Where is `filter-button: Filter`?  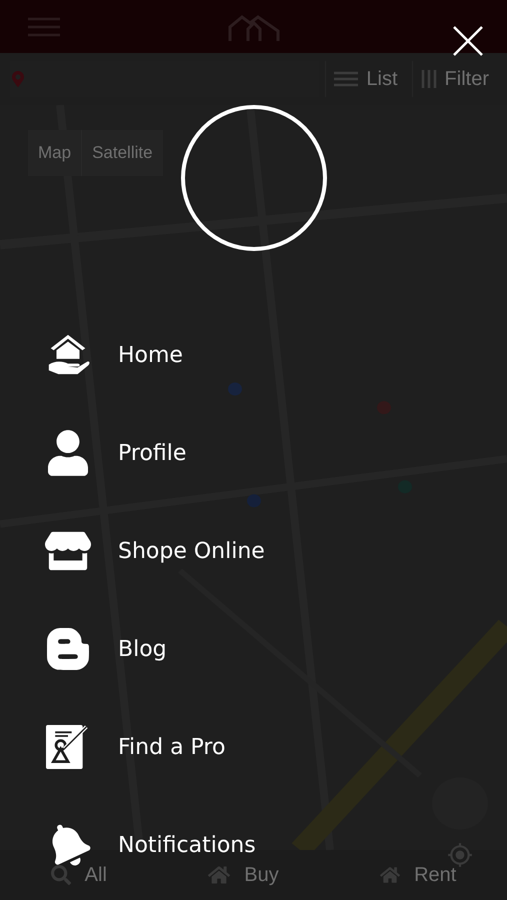 filter-button: Filter is located at coordinates (454, 79).